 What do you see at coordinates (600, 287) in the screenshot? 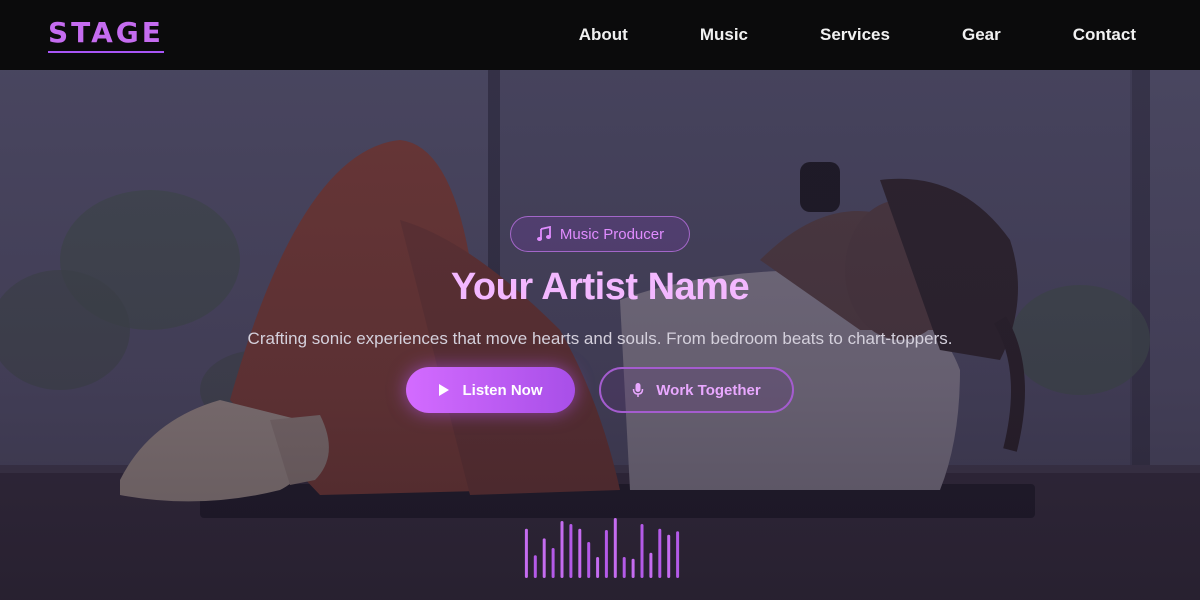
I see `hero-title: Your Artist Name` at bounding box center [600, 287].